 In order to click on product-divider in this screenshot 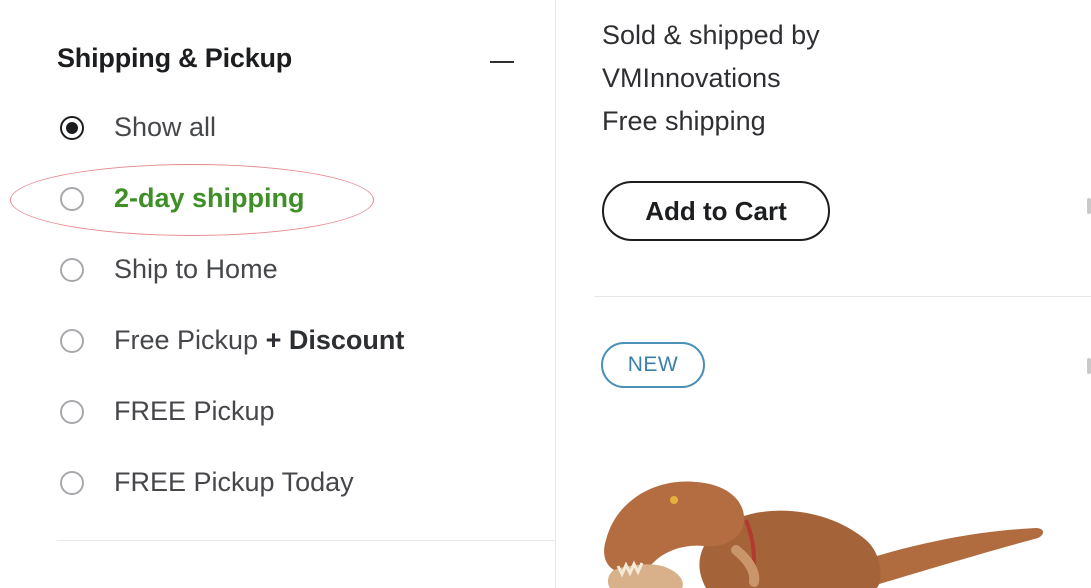, I will do `click(842, 296)`.